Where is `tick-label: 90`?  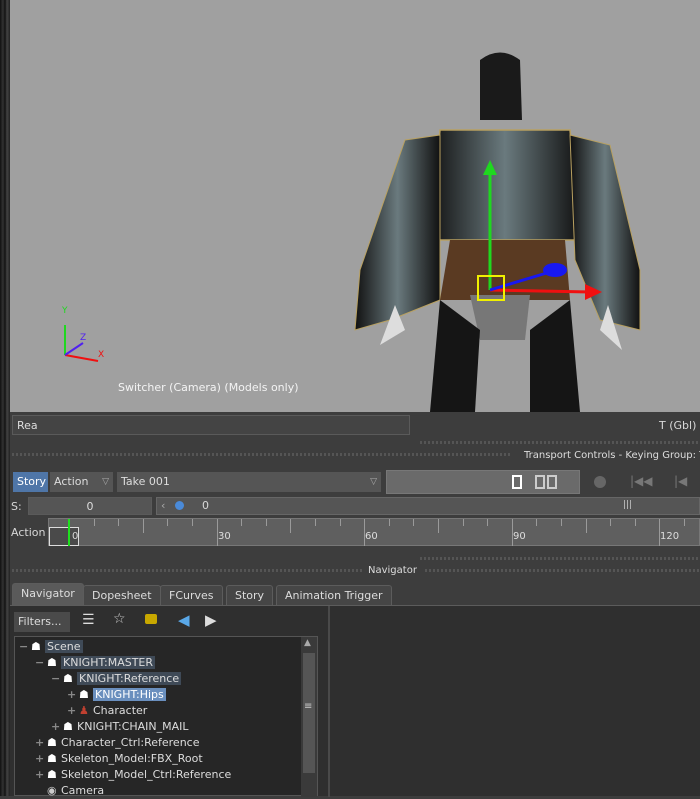 tick-label: 90 is located at coordinates (519, 536).